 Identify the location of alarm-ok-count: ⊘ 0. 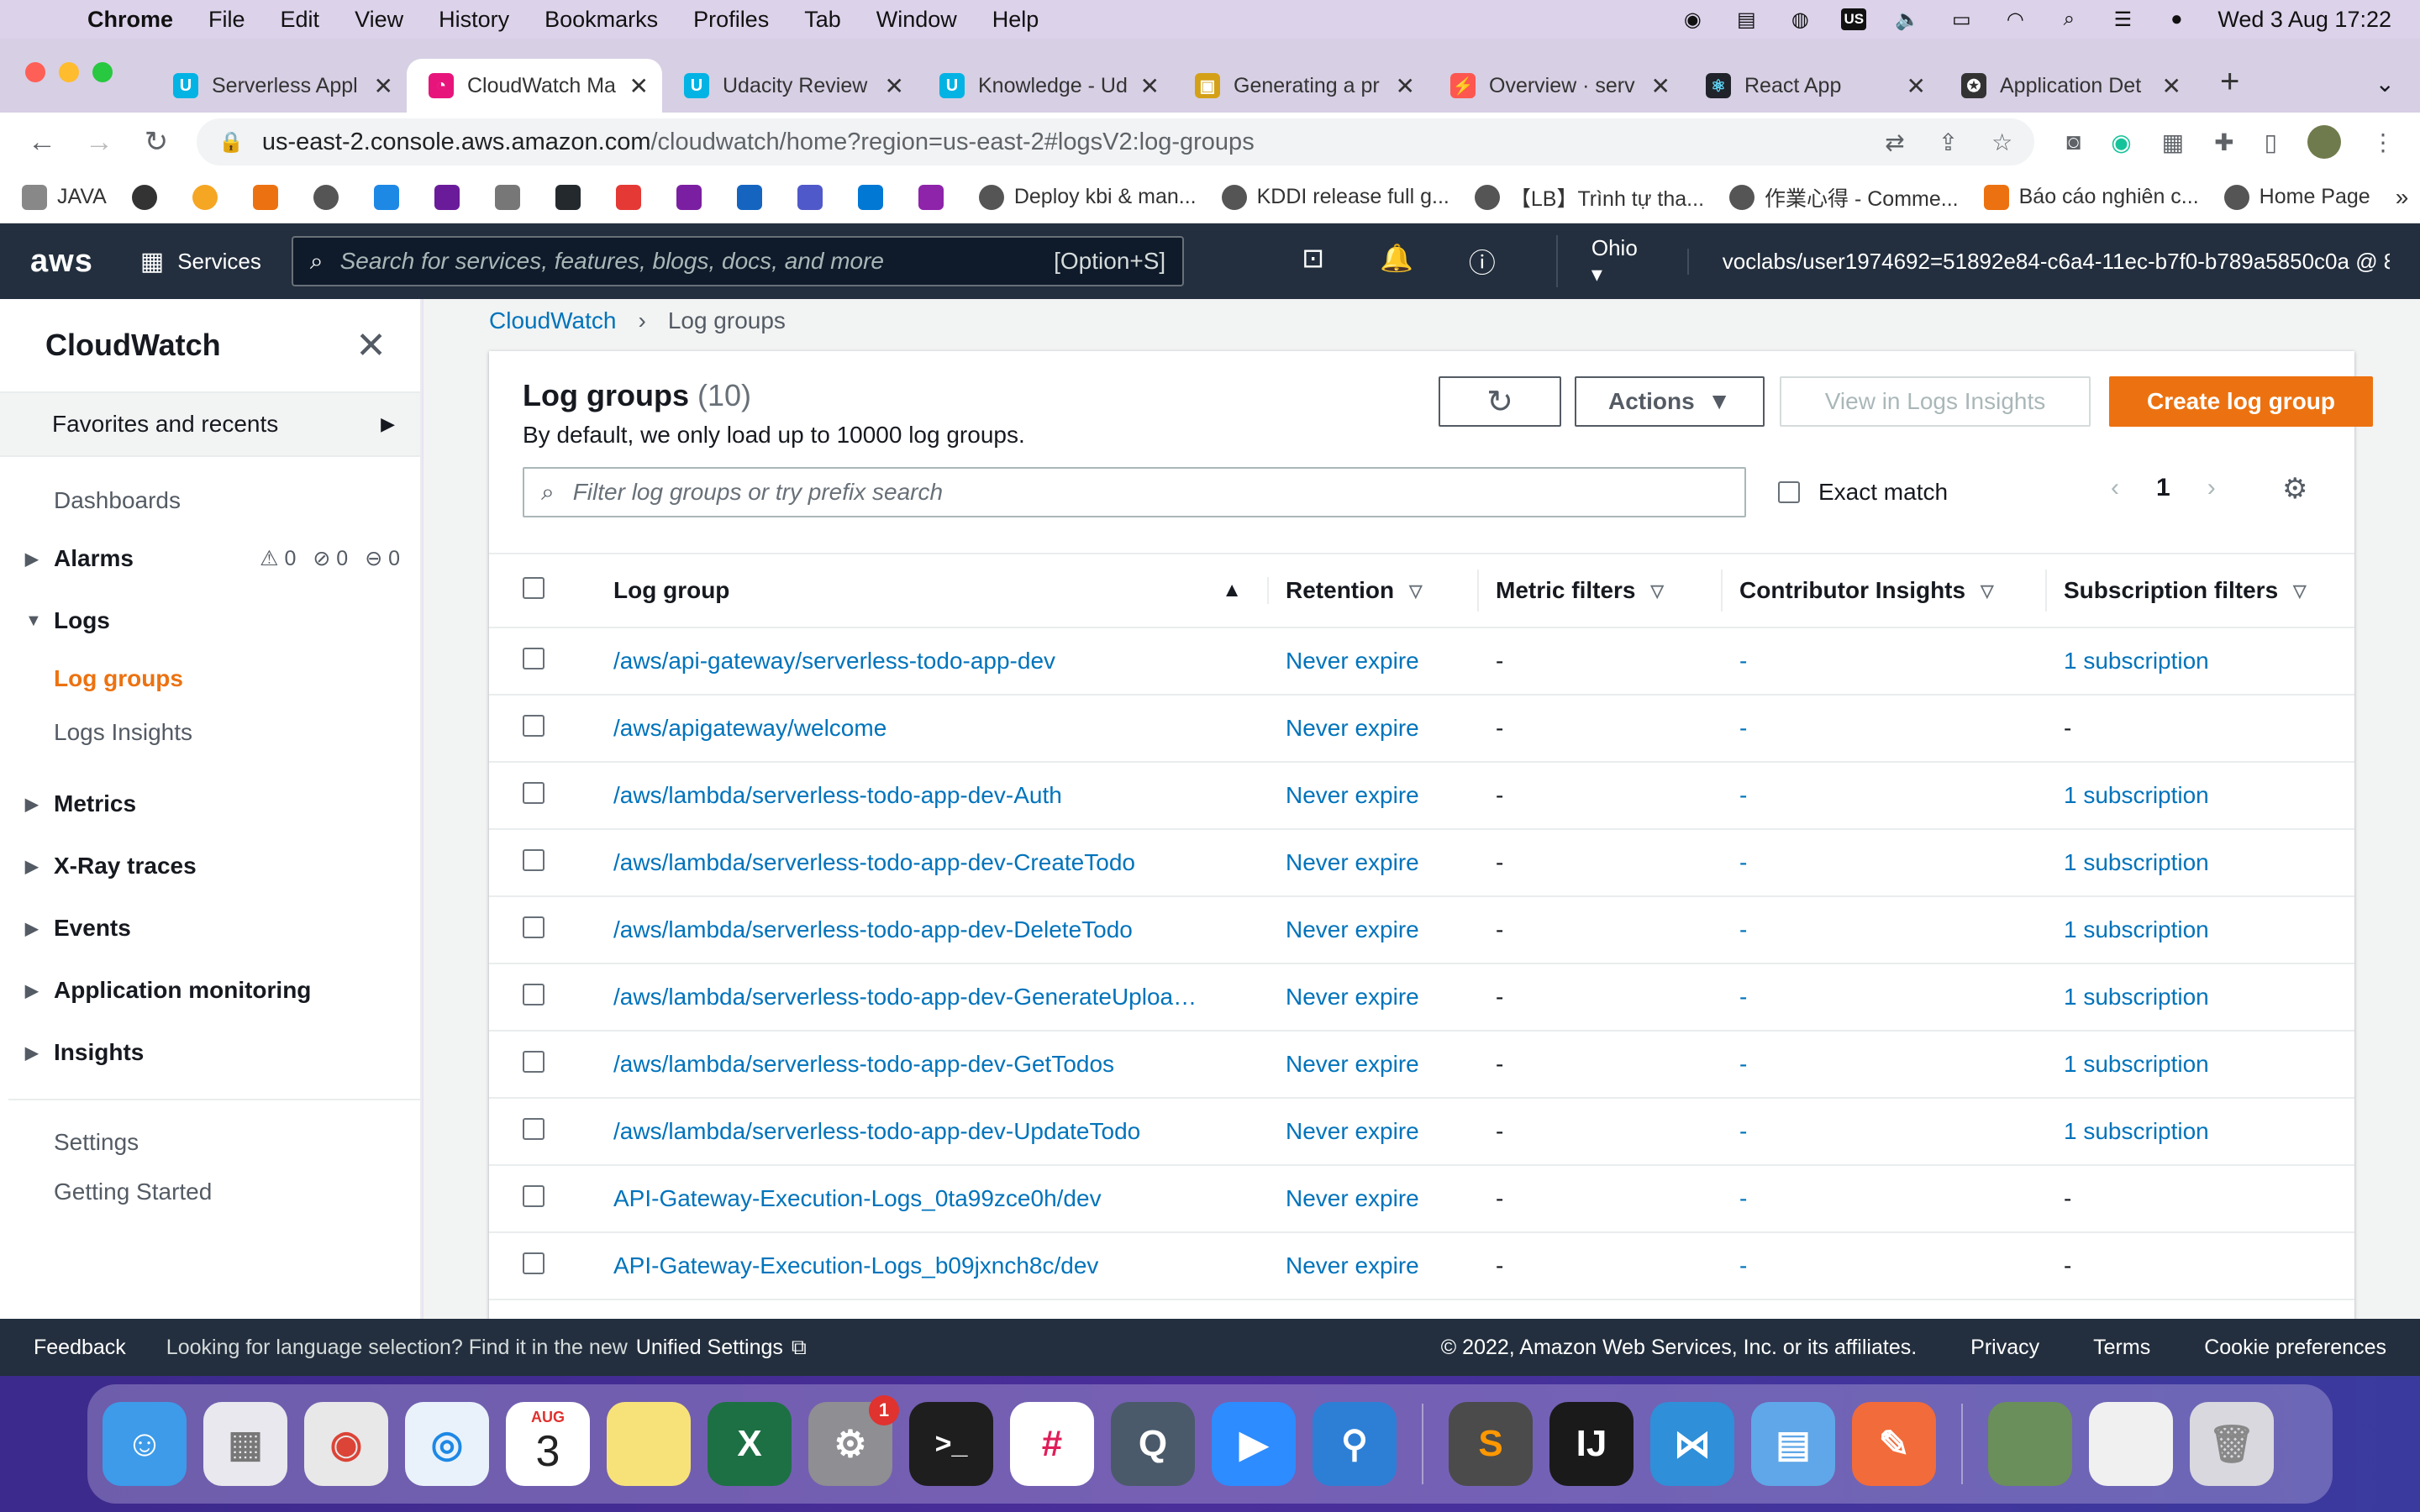
(330, 558).